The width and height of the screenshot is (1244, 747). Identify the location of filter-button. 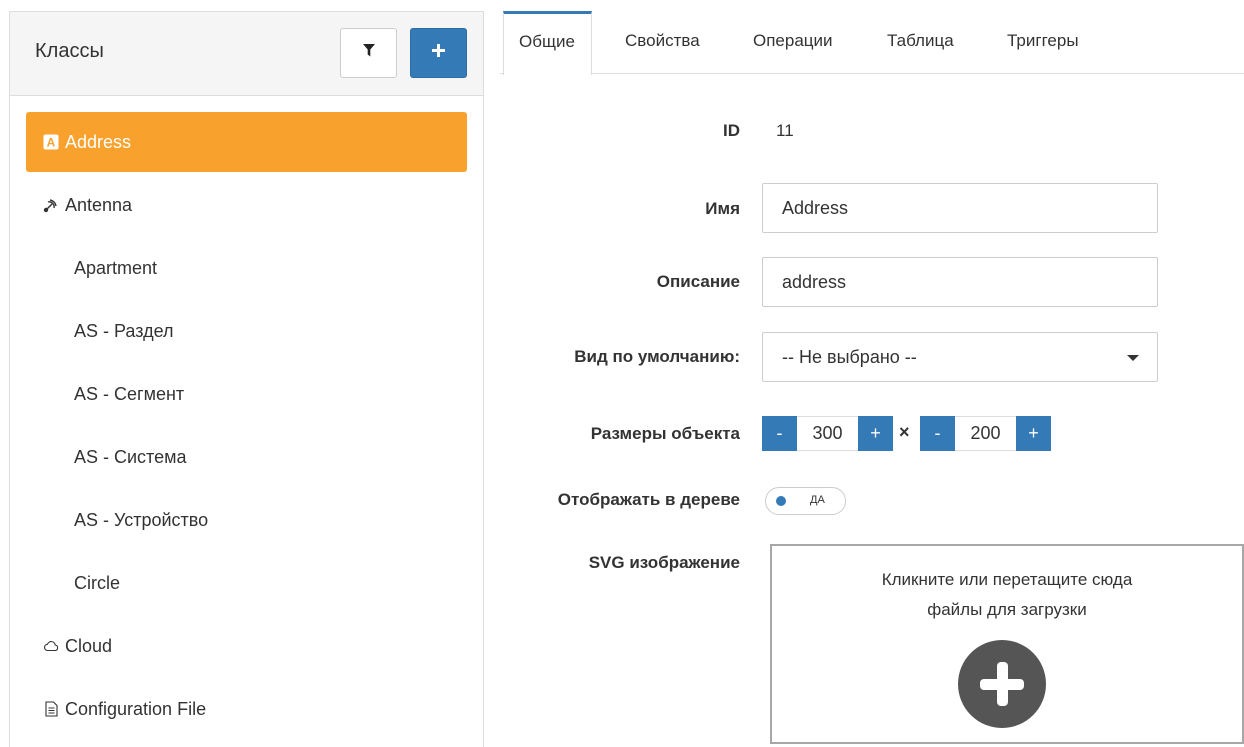
(368, 53).